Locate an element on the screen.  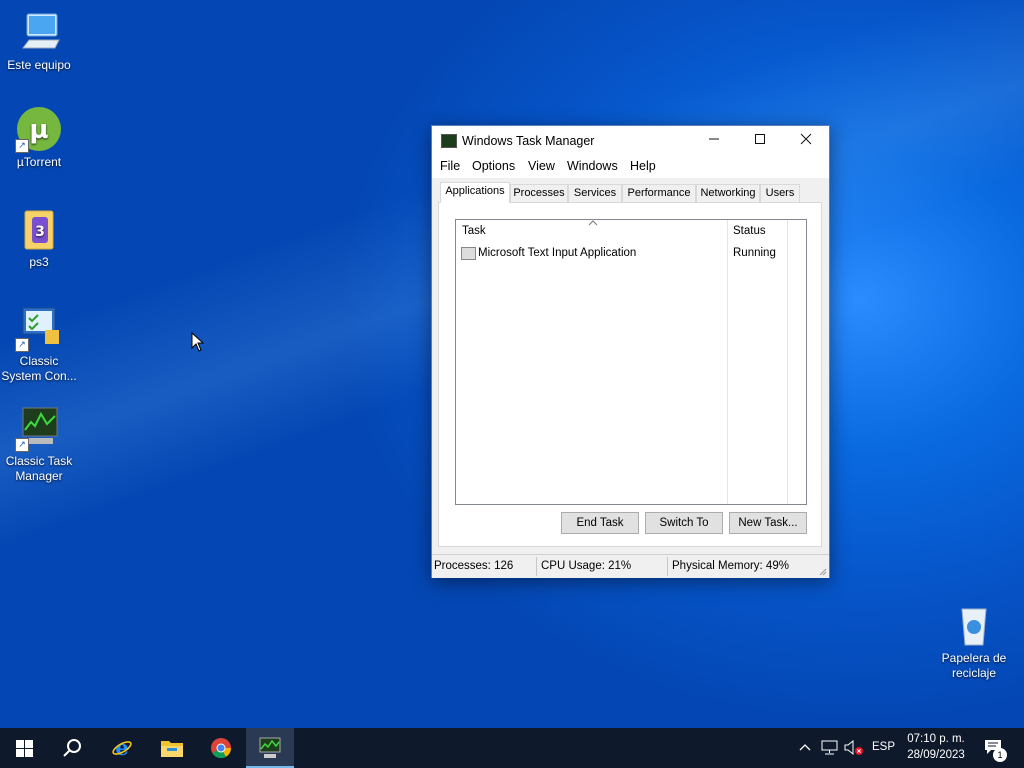
desktop-icon-label: Este equipo is located at coordinates (39, 65).